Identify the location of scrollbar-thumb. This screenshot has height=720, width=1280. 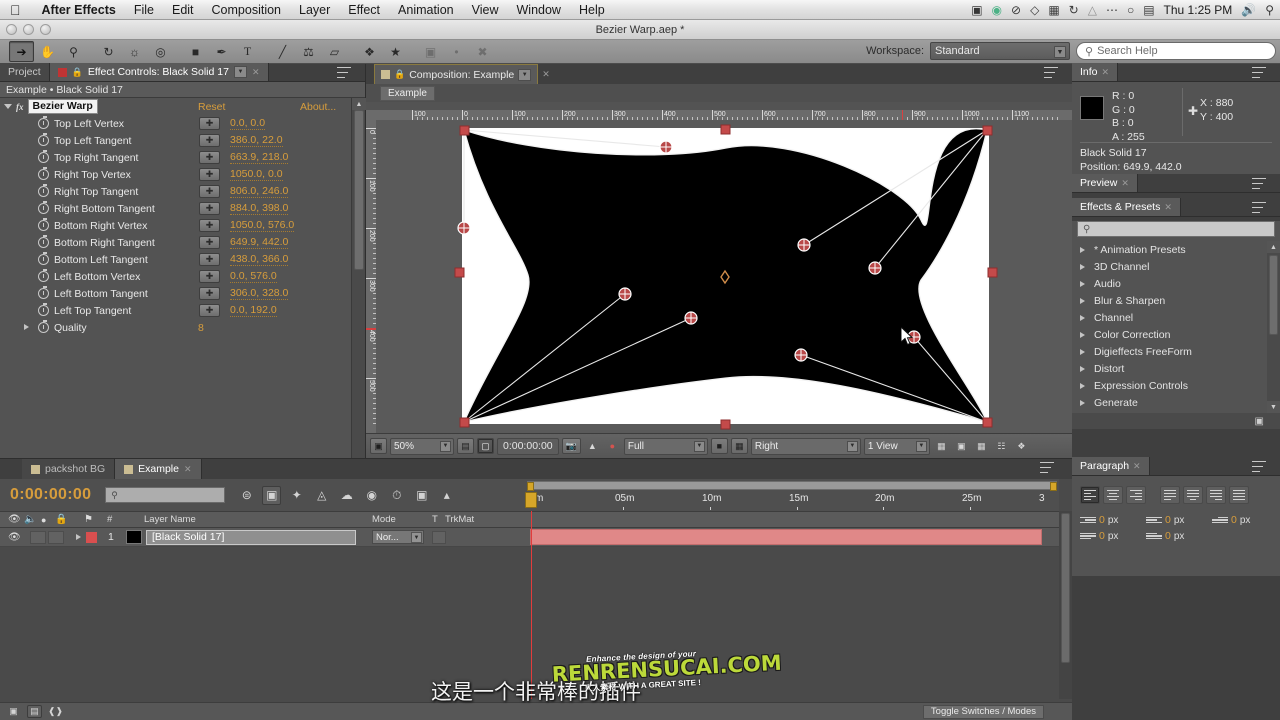
(1065, 588).